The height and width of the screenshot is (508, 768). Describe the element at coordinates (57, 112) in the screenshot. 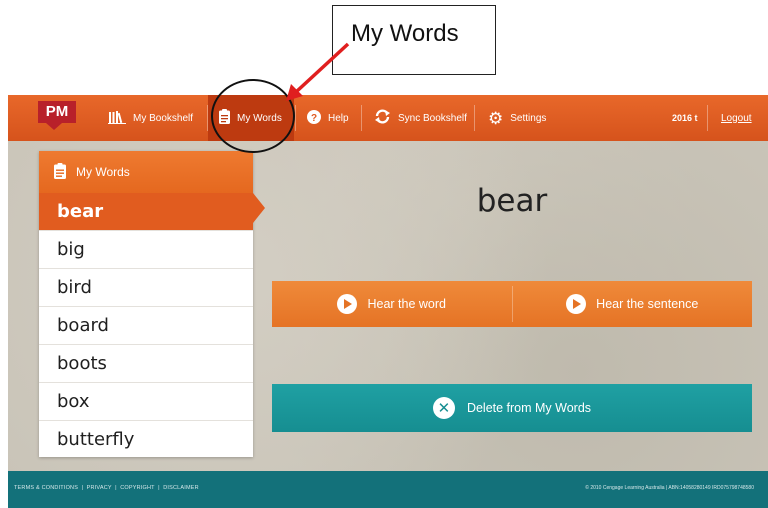

I see `logo-text: PM` at that location.